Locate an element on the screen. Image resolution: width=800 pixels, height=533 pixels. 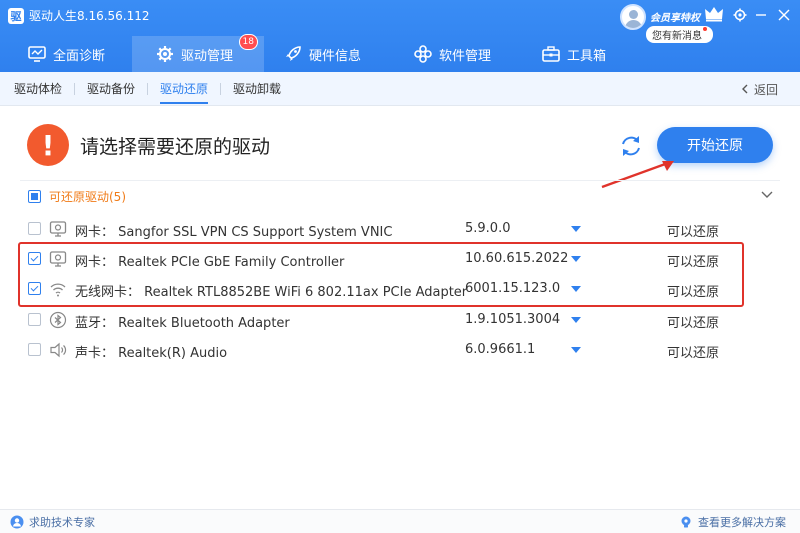
app-title: 驱 驱动人生8.16.56.112 is located at coordinates (79, 15).